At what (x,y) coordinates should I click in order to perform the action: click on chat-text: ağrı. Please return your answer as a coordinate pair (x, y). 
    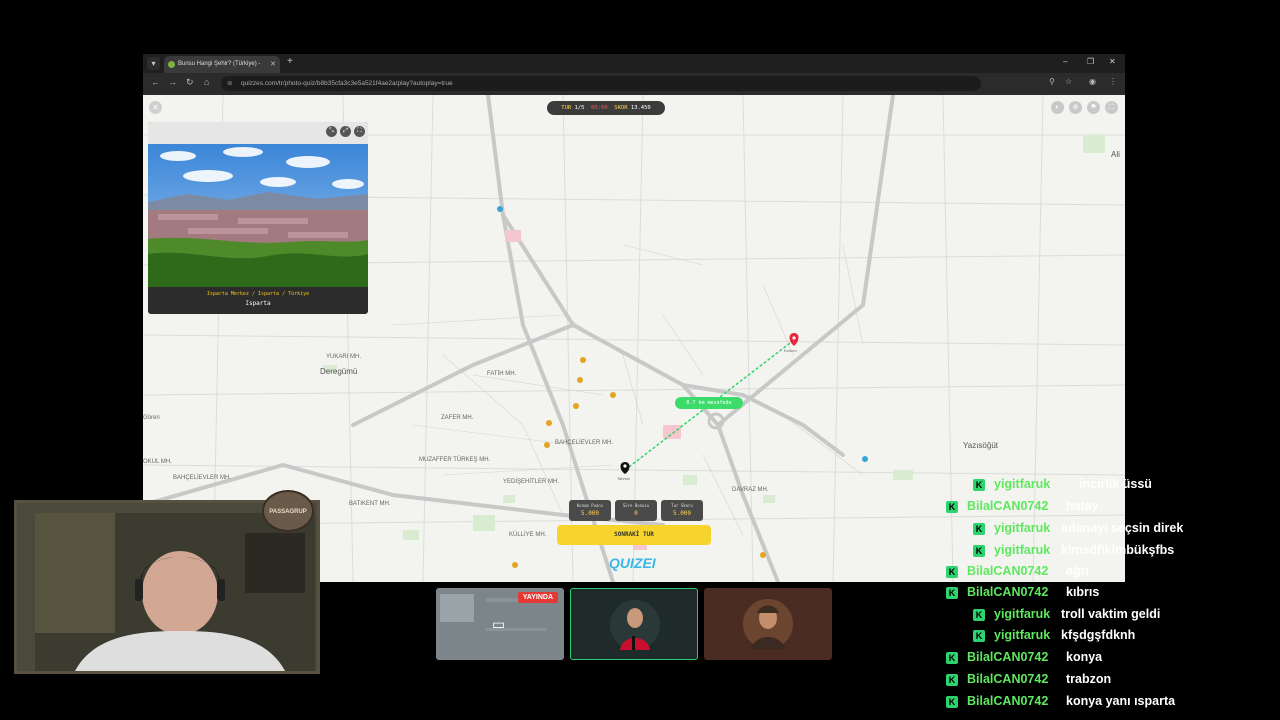
    Looking at the image, I should click on (1077, 571).